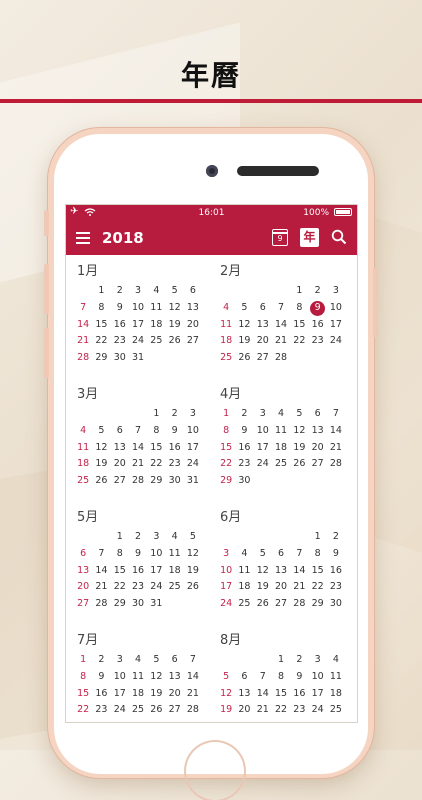  What do you see at coordinates (83, 238) in the screenshot?
I see `hamburger-menu-icon` at bounding box center [83, 238].